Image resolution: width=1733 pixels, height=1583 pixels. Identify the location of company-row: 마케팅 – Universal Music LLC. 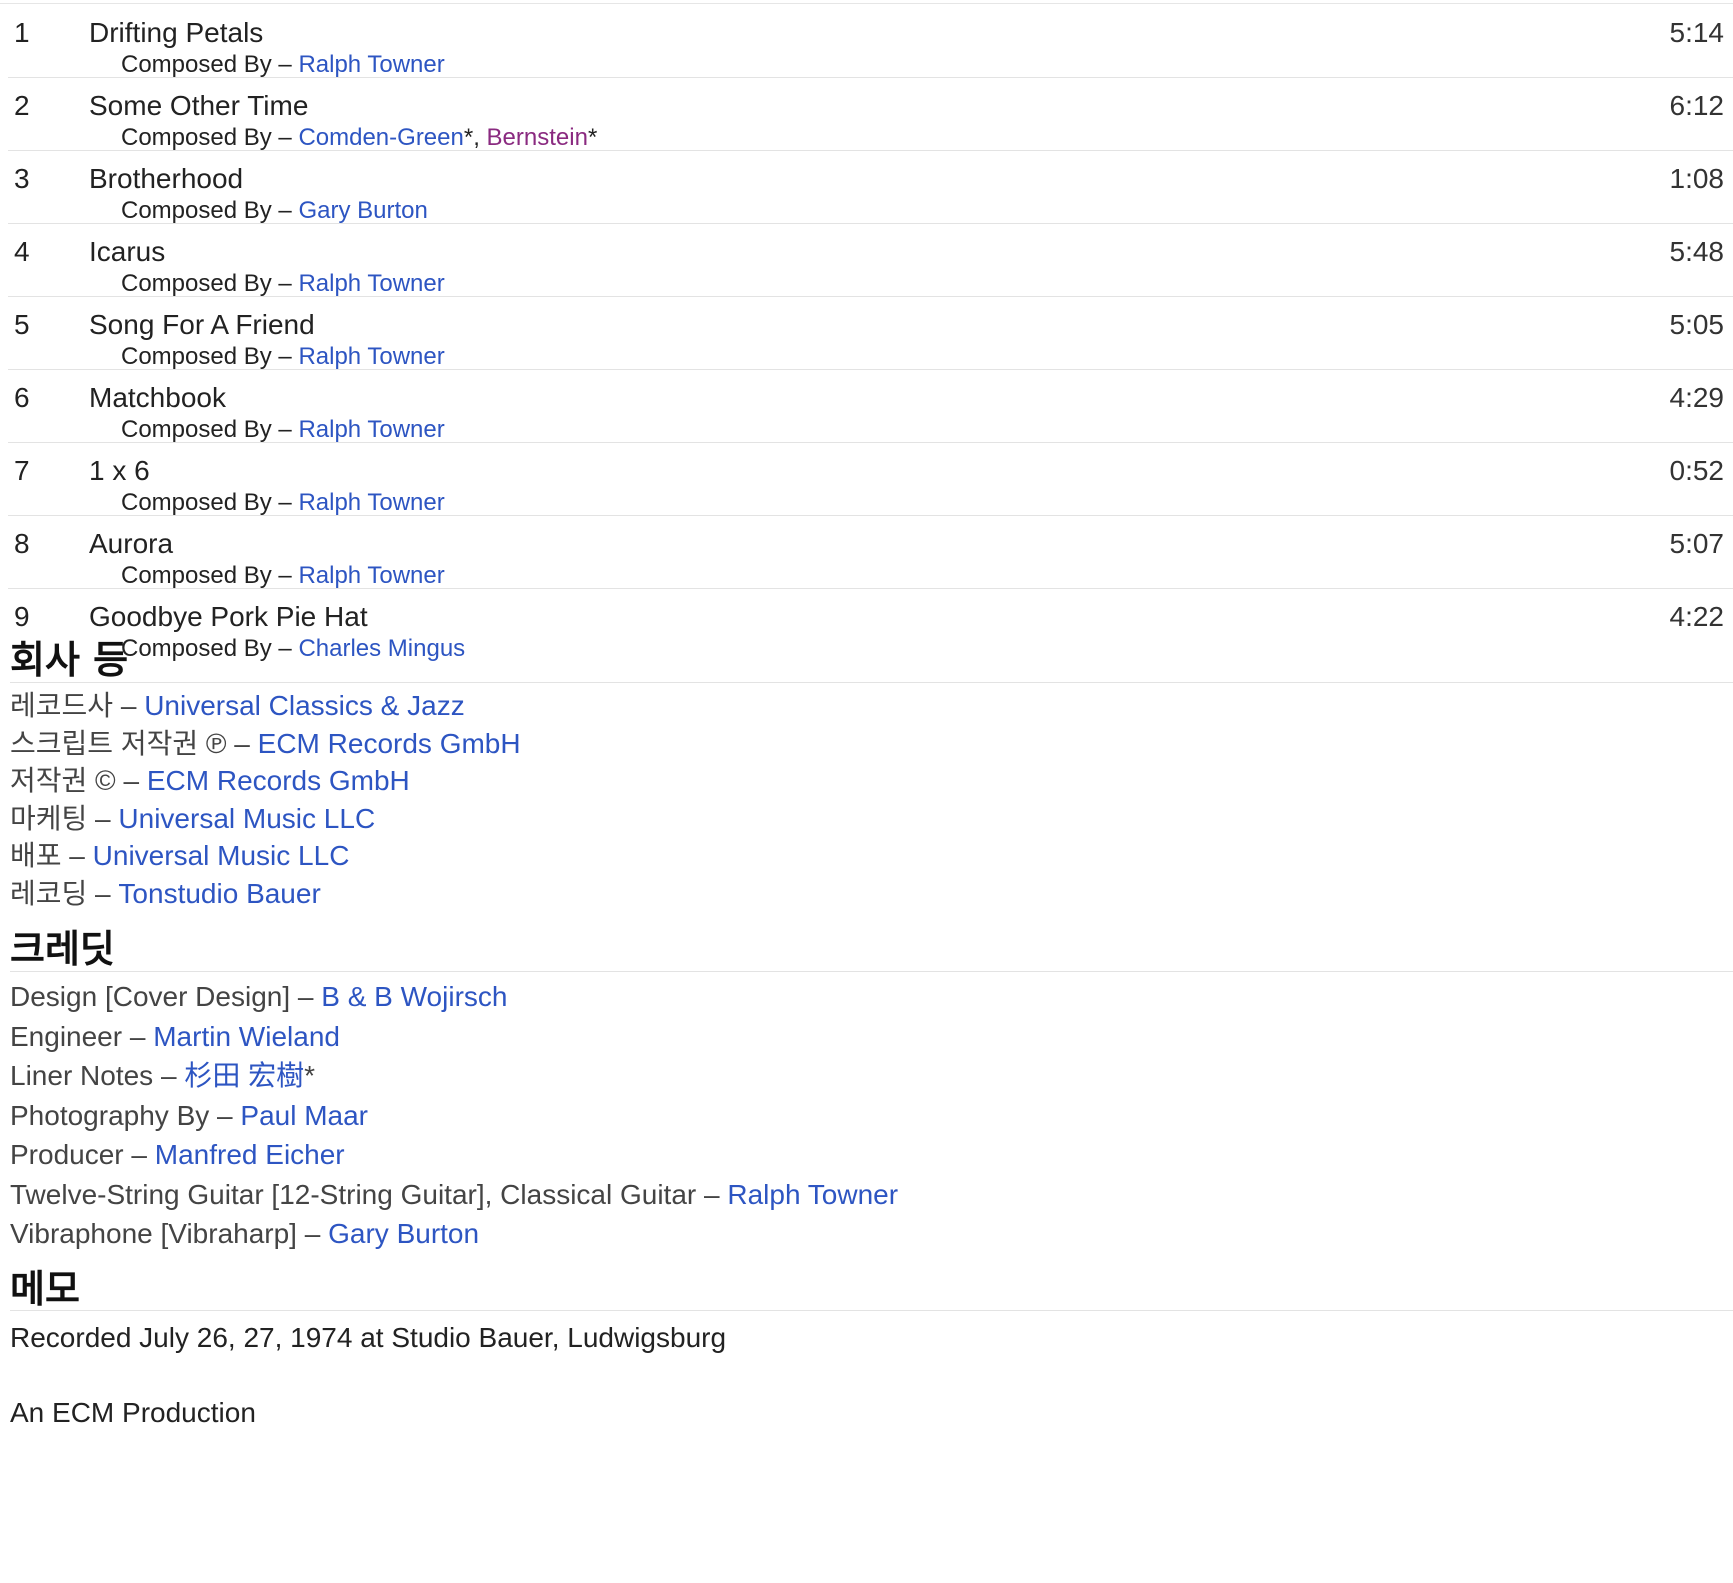
(265, 819).